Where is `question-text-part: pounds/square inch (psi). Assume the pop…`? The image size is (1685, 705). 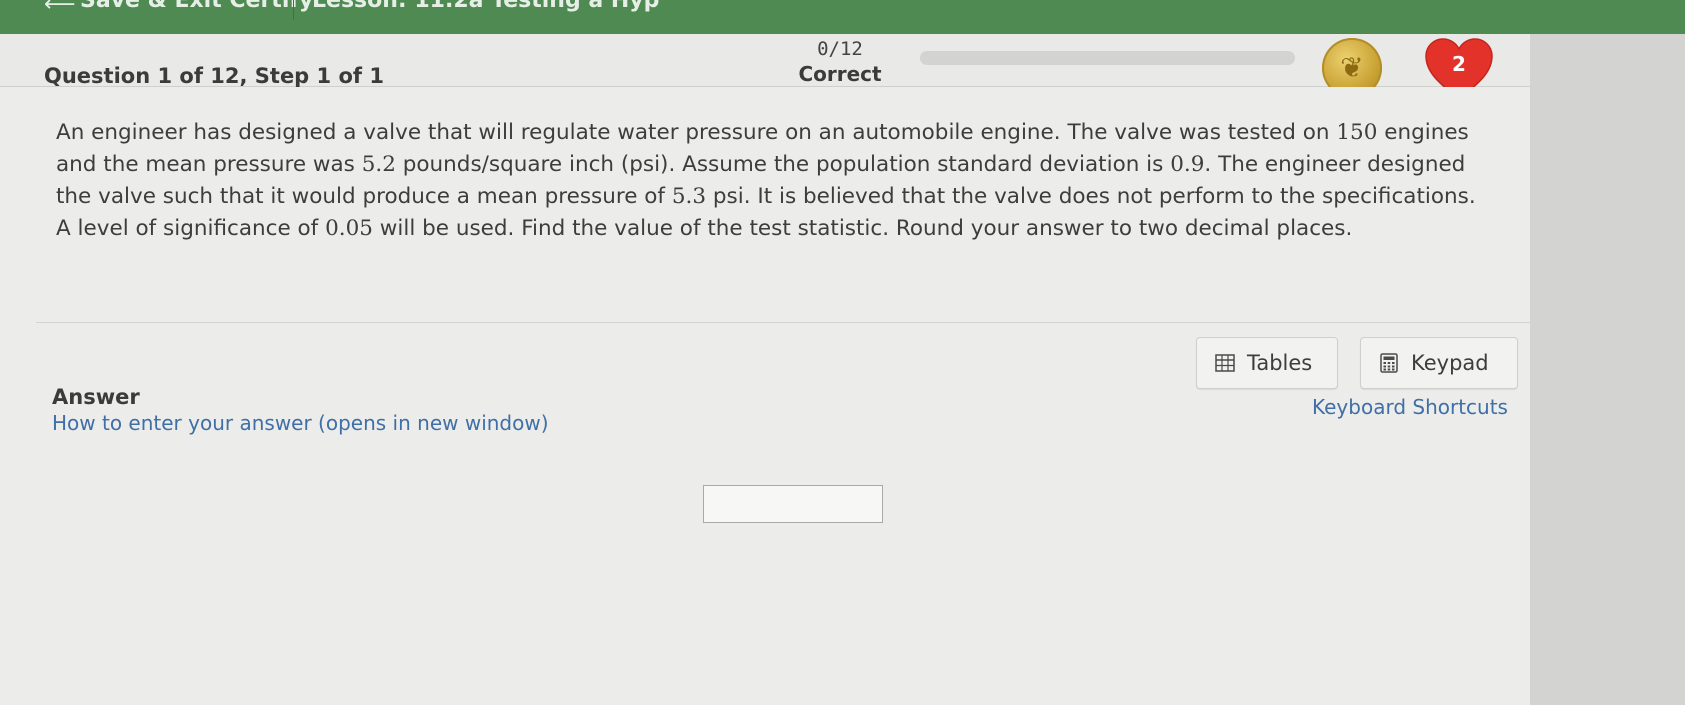 question-text-part: pounds/square inch (psi). Assume the pop… is located at coordinates (783, 164).